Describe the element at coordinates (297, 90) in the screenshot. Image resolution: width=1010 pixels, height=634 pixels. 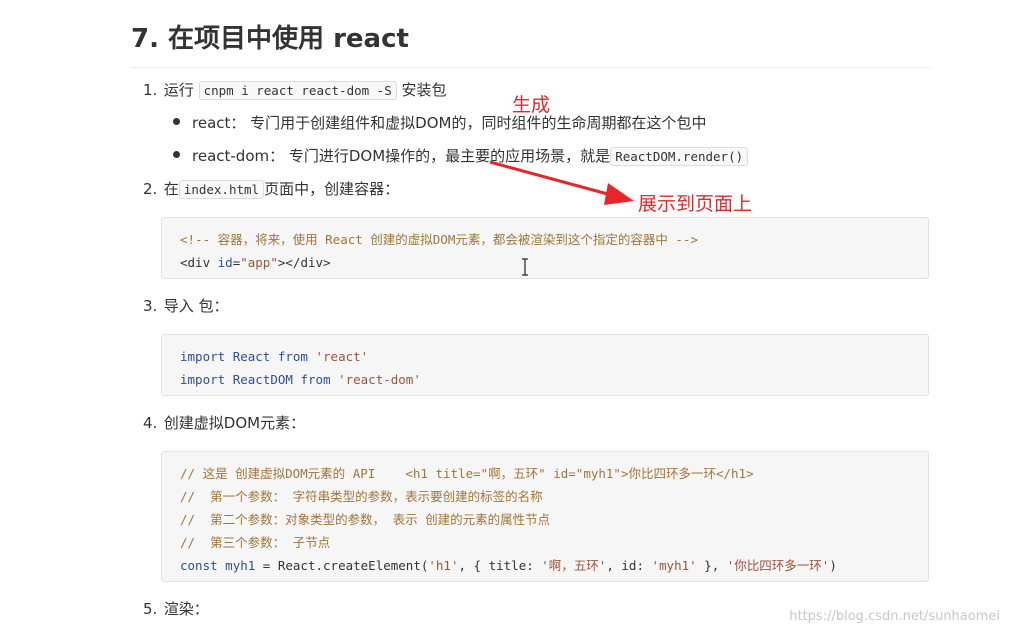
I see `inline-code: cnpm i react react-dom -S` at that location.